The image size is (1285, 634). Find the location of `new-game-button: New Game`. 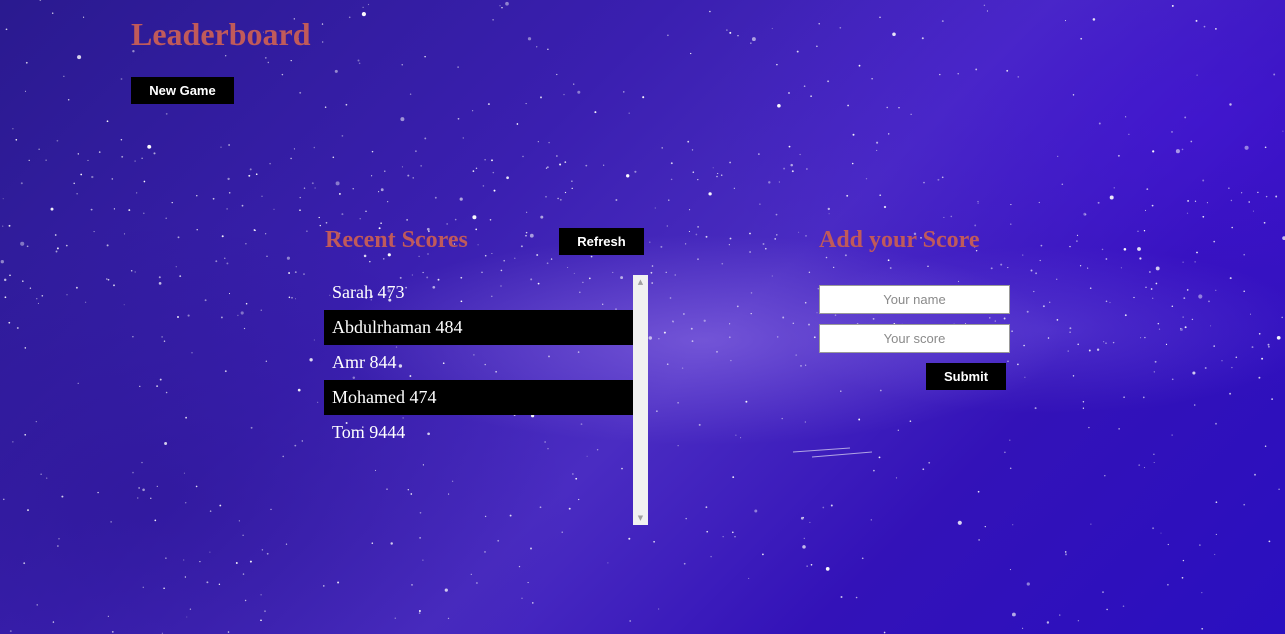

new-game-button: New Game is located at coordinates (182, 90).